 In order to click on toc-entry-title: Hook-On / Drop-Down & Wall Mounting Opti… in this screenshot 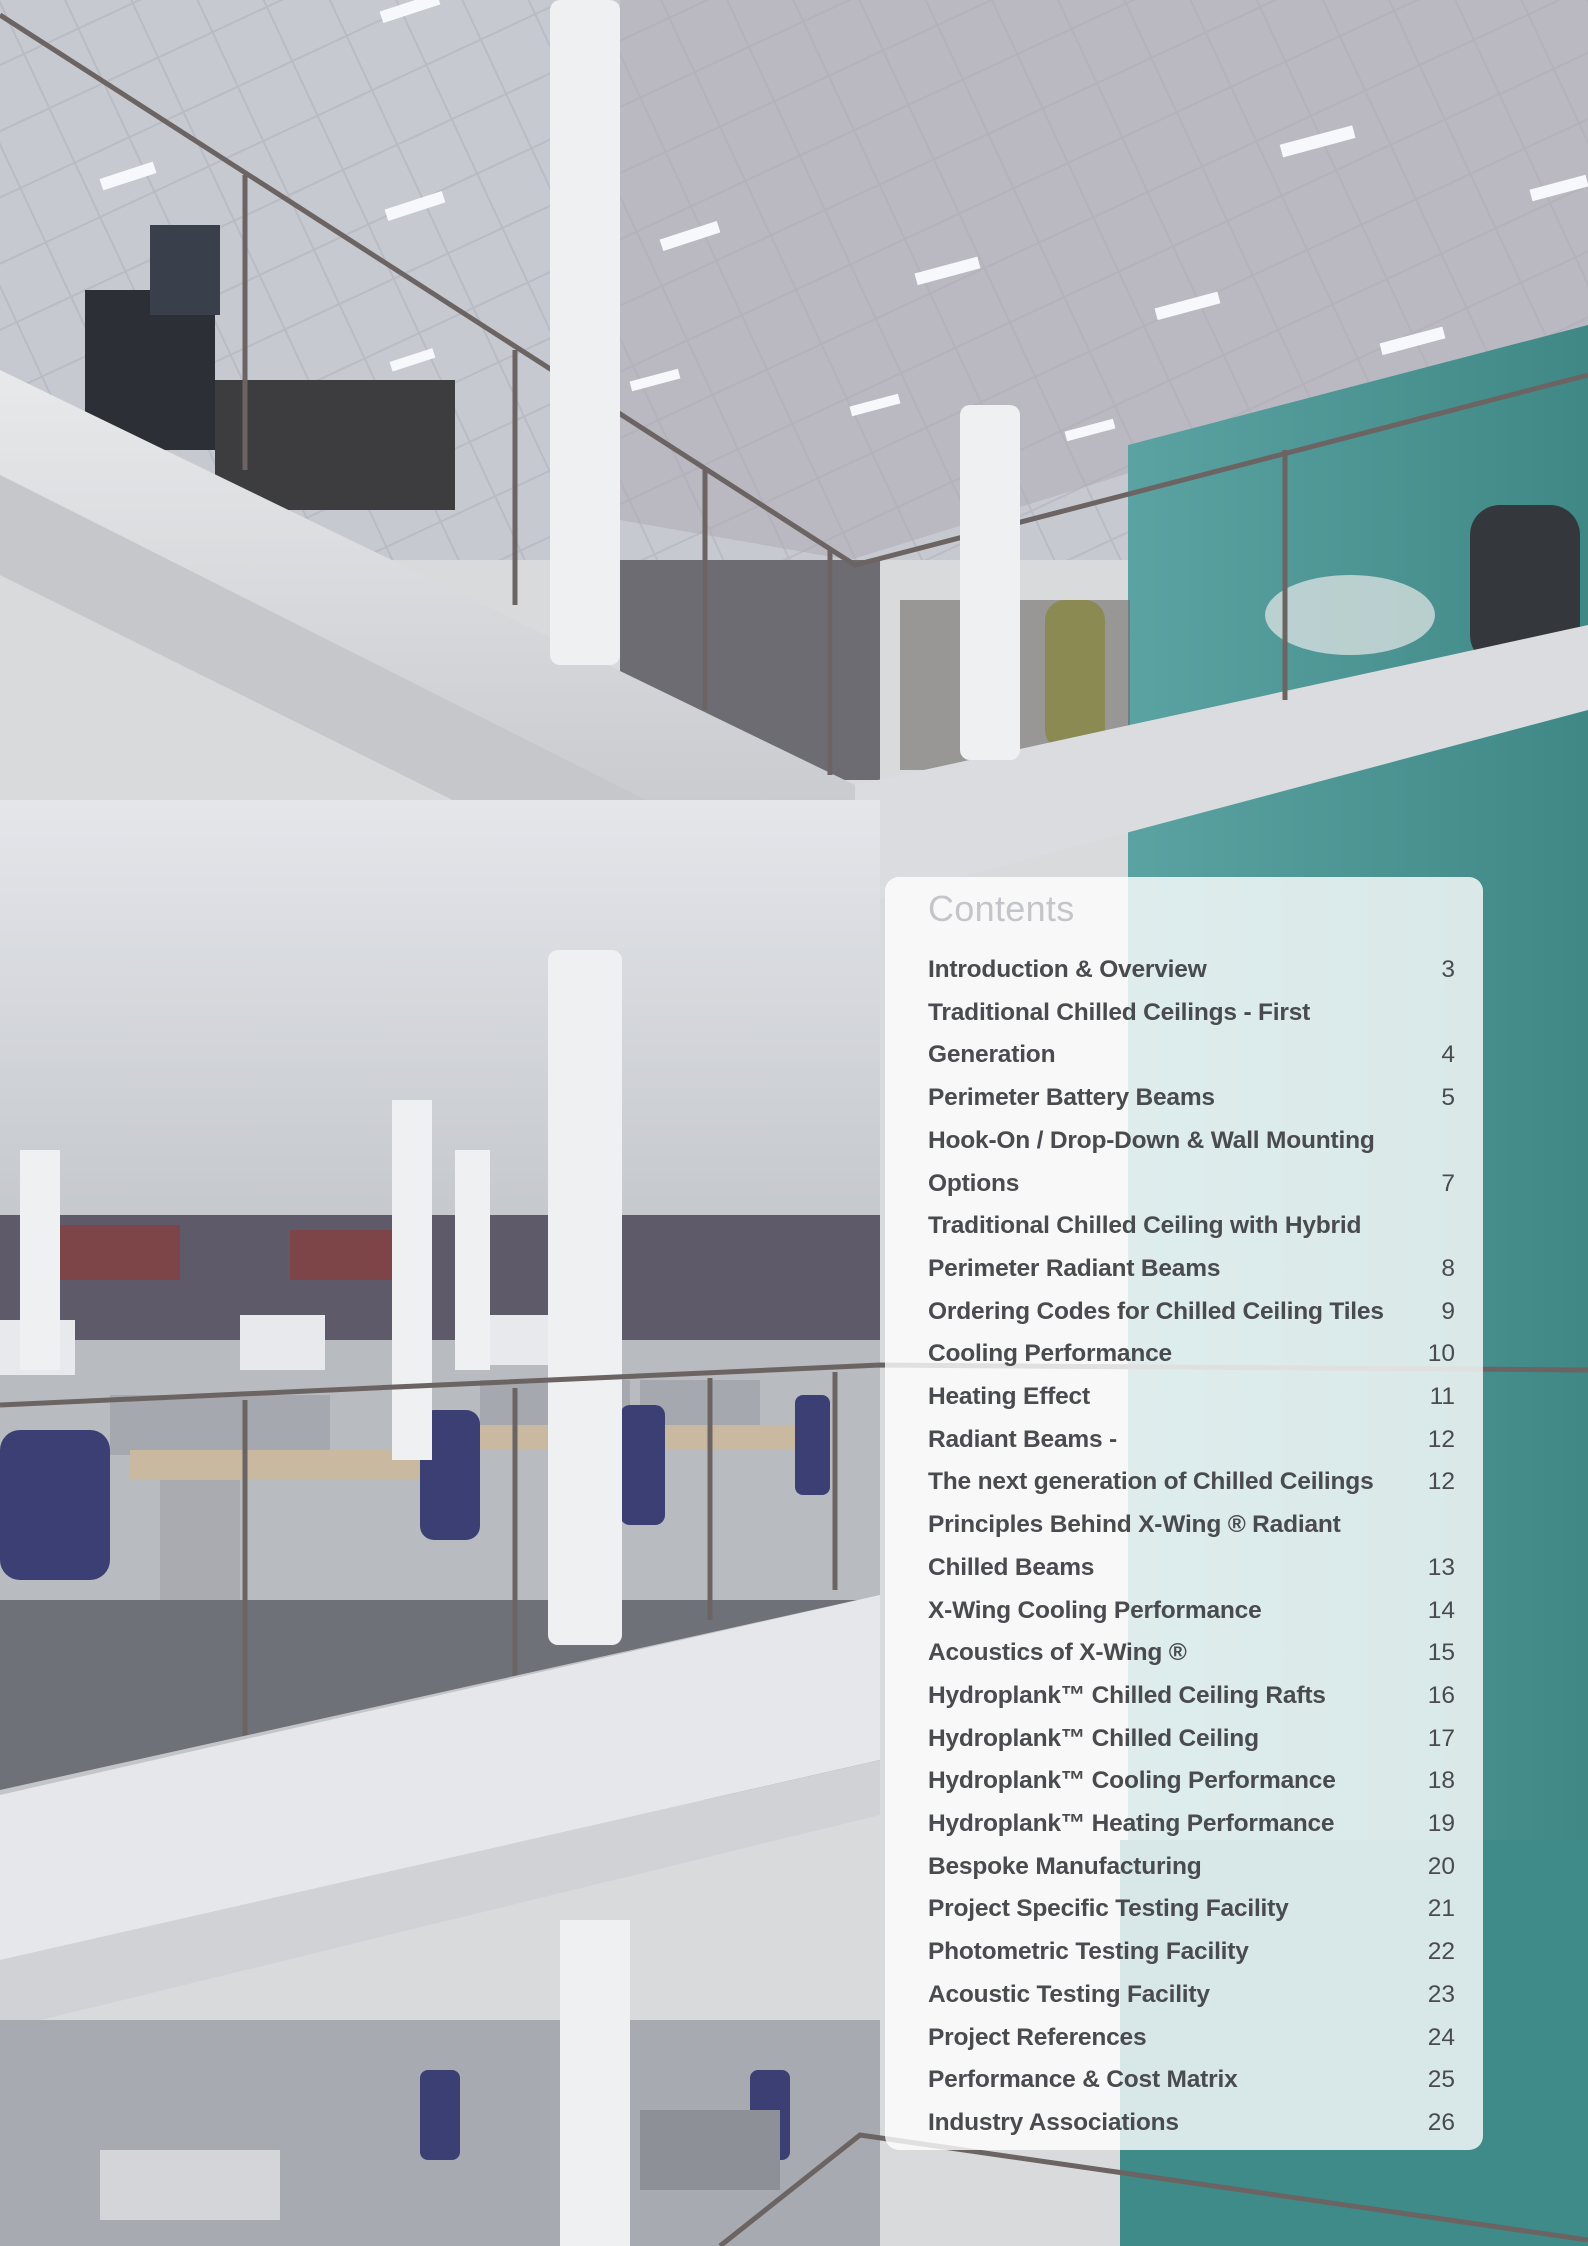, I will do `click(1151, 1161)`.